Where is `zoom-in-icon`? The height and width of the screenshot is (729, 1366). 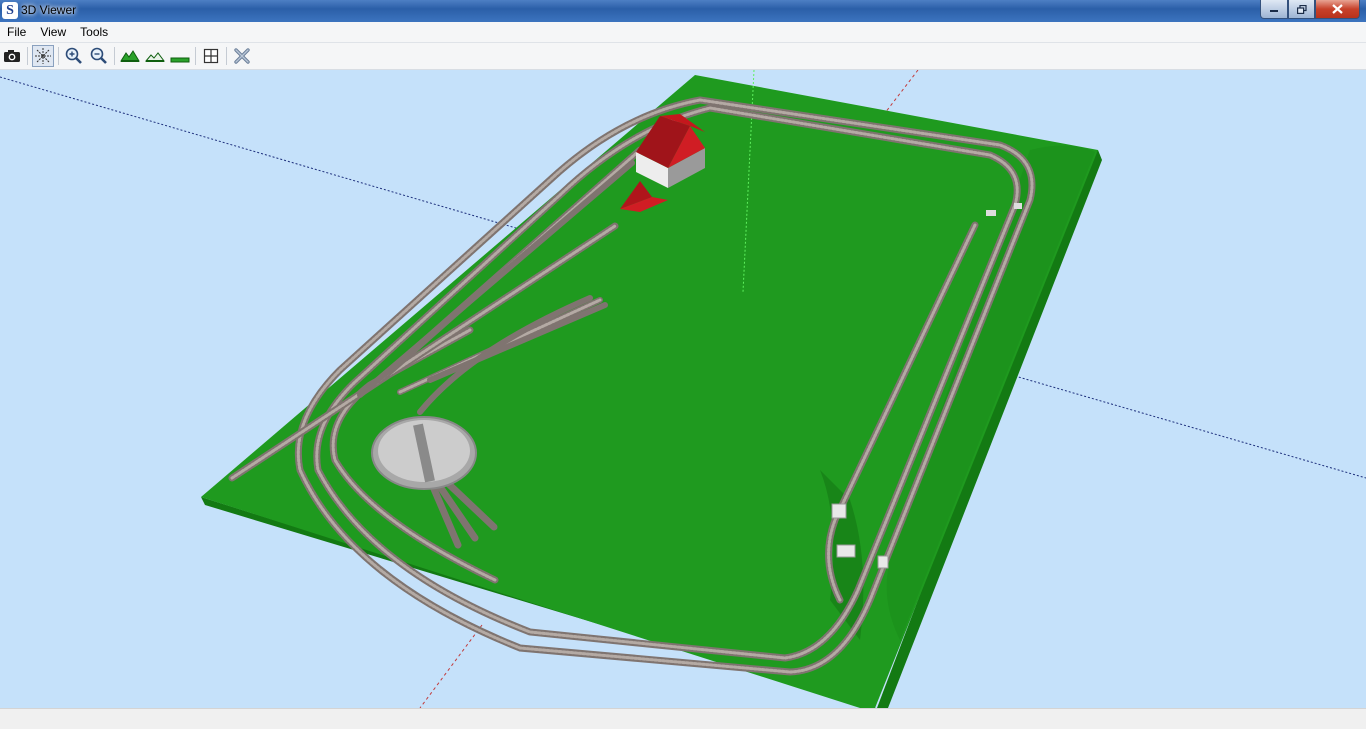
zoom-in-icon is located at coordinates (73, 55).